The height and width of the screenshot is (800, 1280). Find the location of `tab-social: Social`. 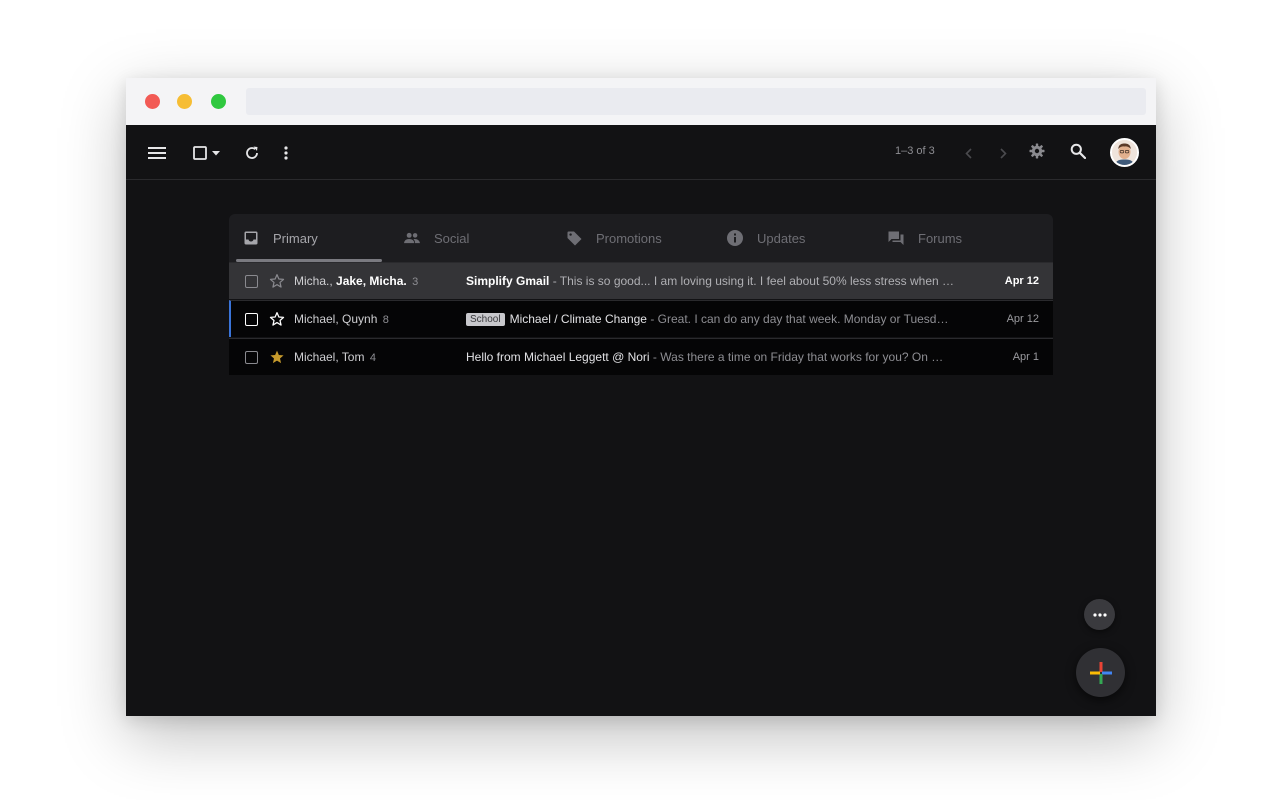

tab-social: Social is located at coordinates (436, 238).